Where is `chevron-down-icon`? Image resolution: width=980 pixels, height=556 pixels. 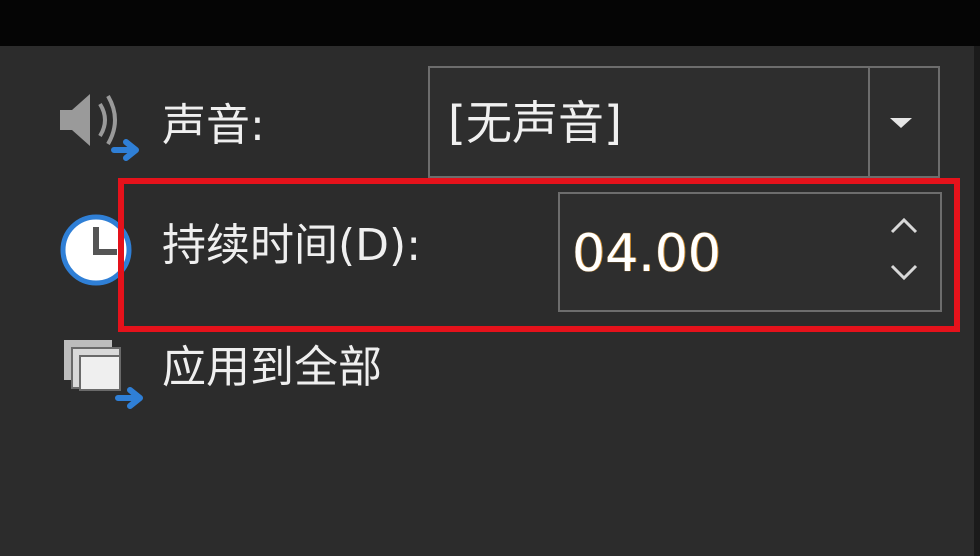
chevron-down-icon is located at coordinates (901, 123).